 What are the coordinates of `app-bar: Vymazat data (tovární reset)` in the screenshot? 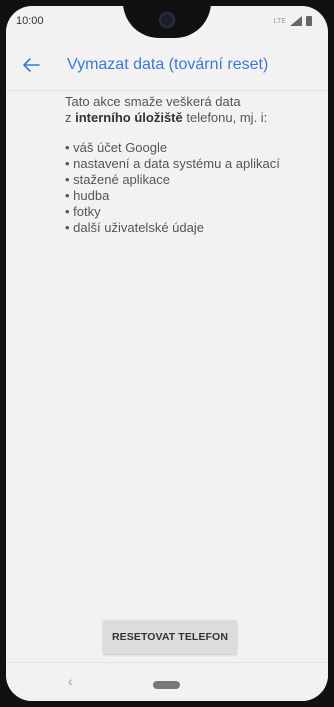 It's located at (167, 65).